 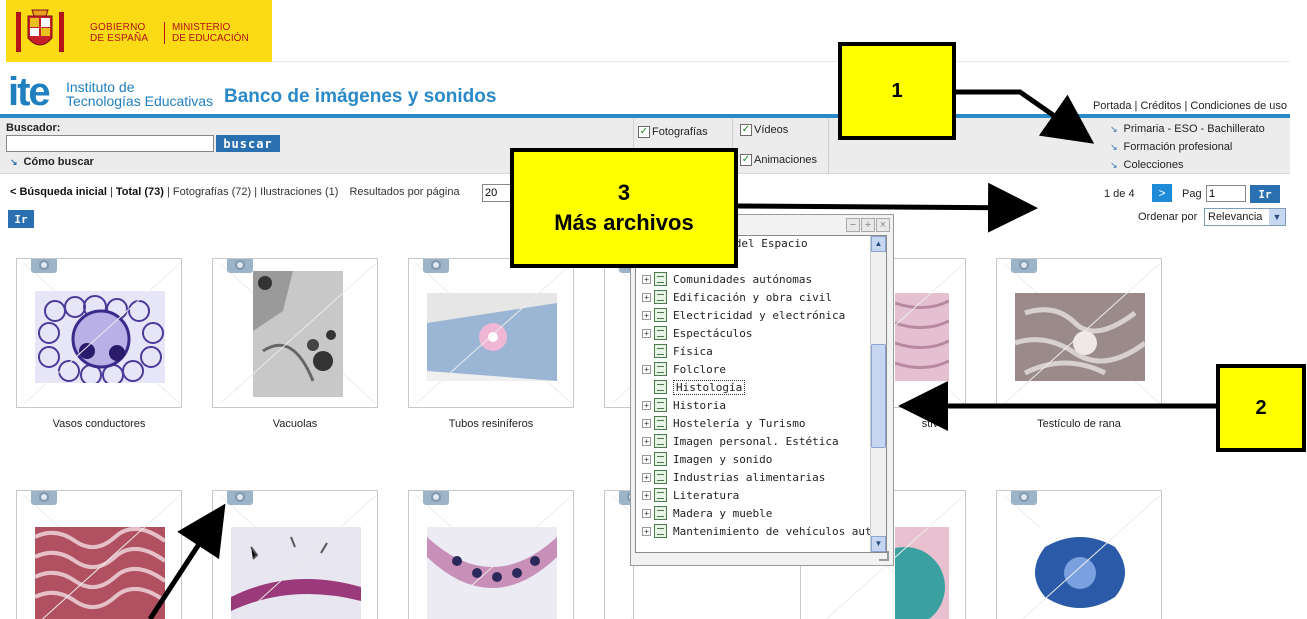 I want to click on tree-item: + Imagen y sonido, so click(x=707, y=459).